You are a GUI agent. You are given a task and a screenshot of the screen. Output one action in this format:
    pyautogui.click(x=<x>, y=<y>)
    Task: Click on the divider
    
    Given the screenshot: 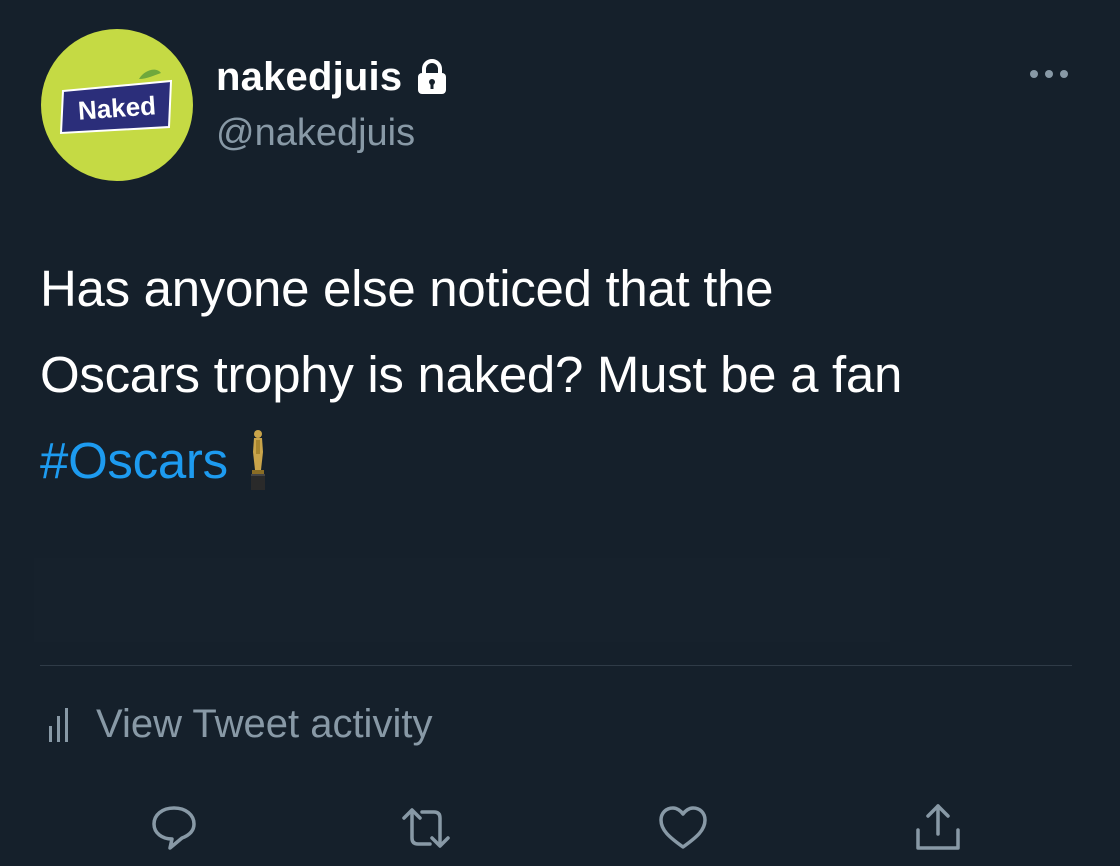 What is the action you would take?
    pyautogui.click(x=556, y=665)
    